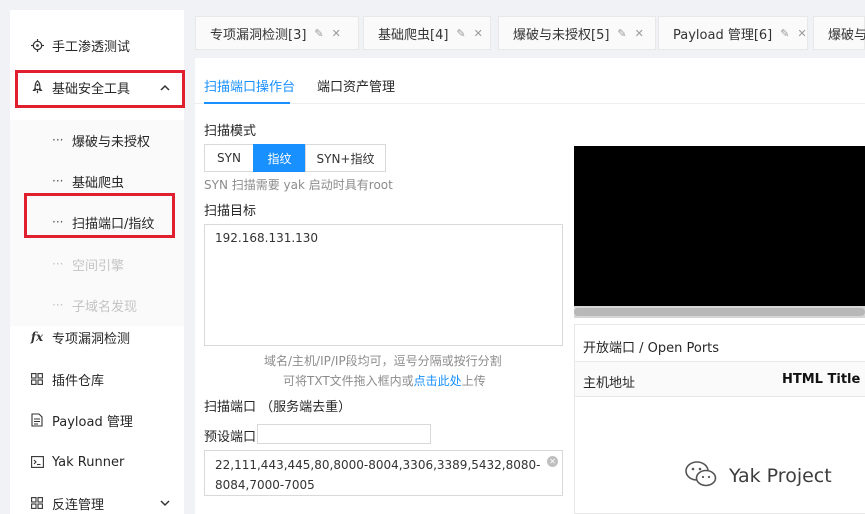 This screenshot has width=865, height=514. I want to click on mode-syn-button: SYN, so click(229, 158).